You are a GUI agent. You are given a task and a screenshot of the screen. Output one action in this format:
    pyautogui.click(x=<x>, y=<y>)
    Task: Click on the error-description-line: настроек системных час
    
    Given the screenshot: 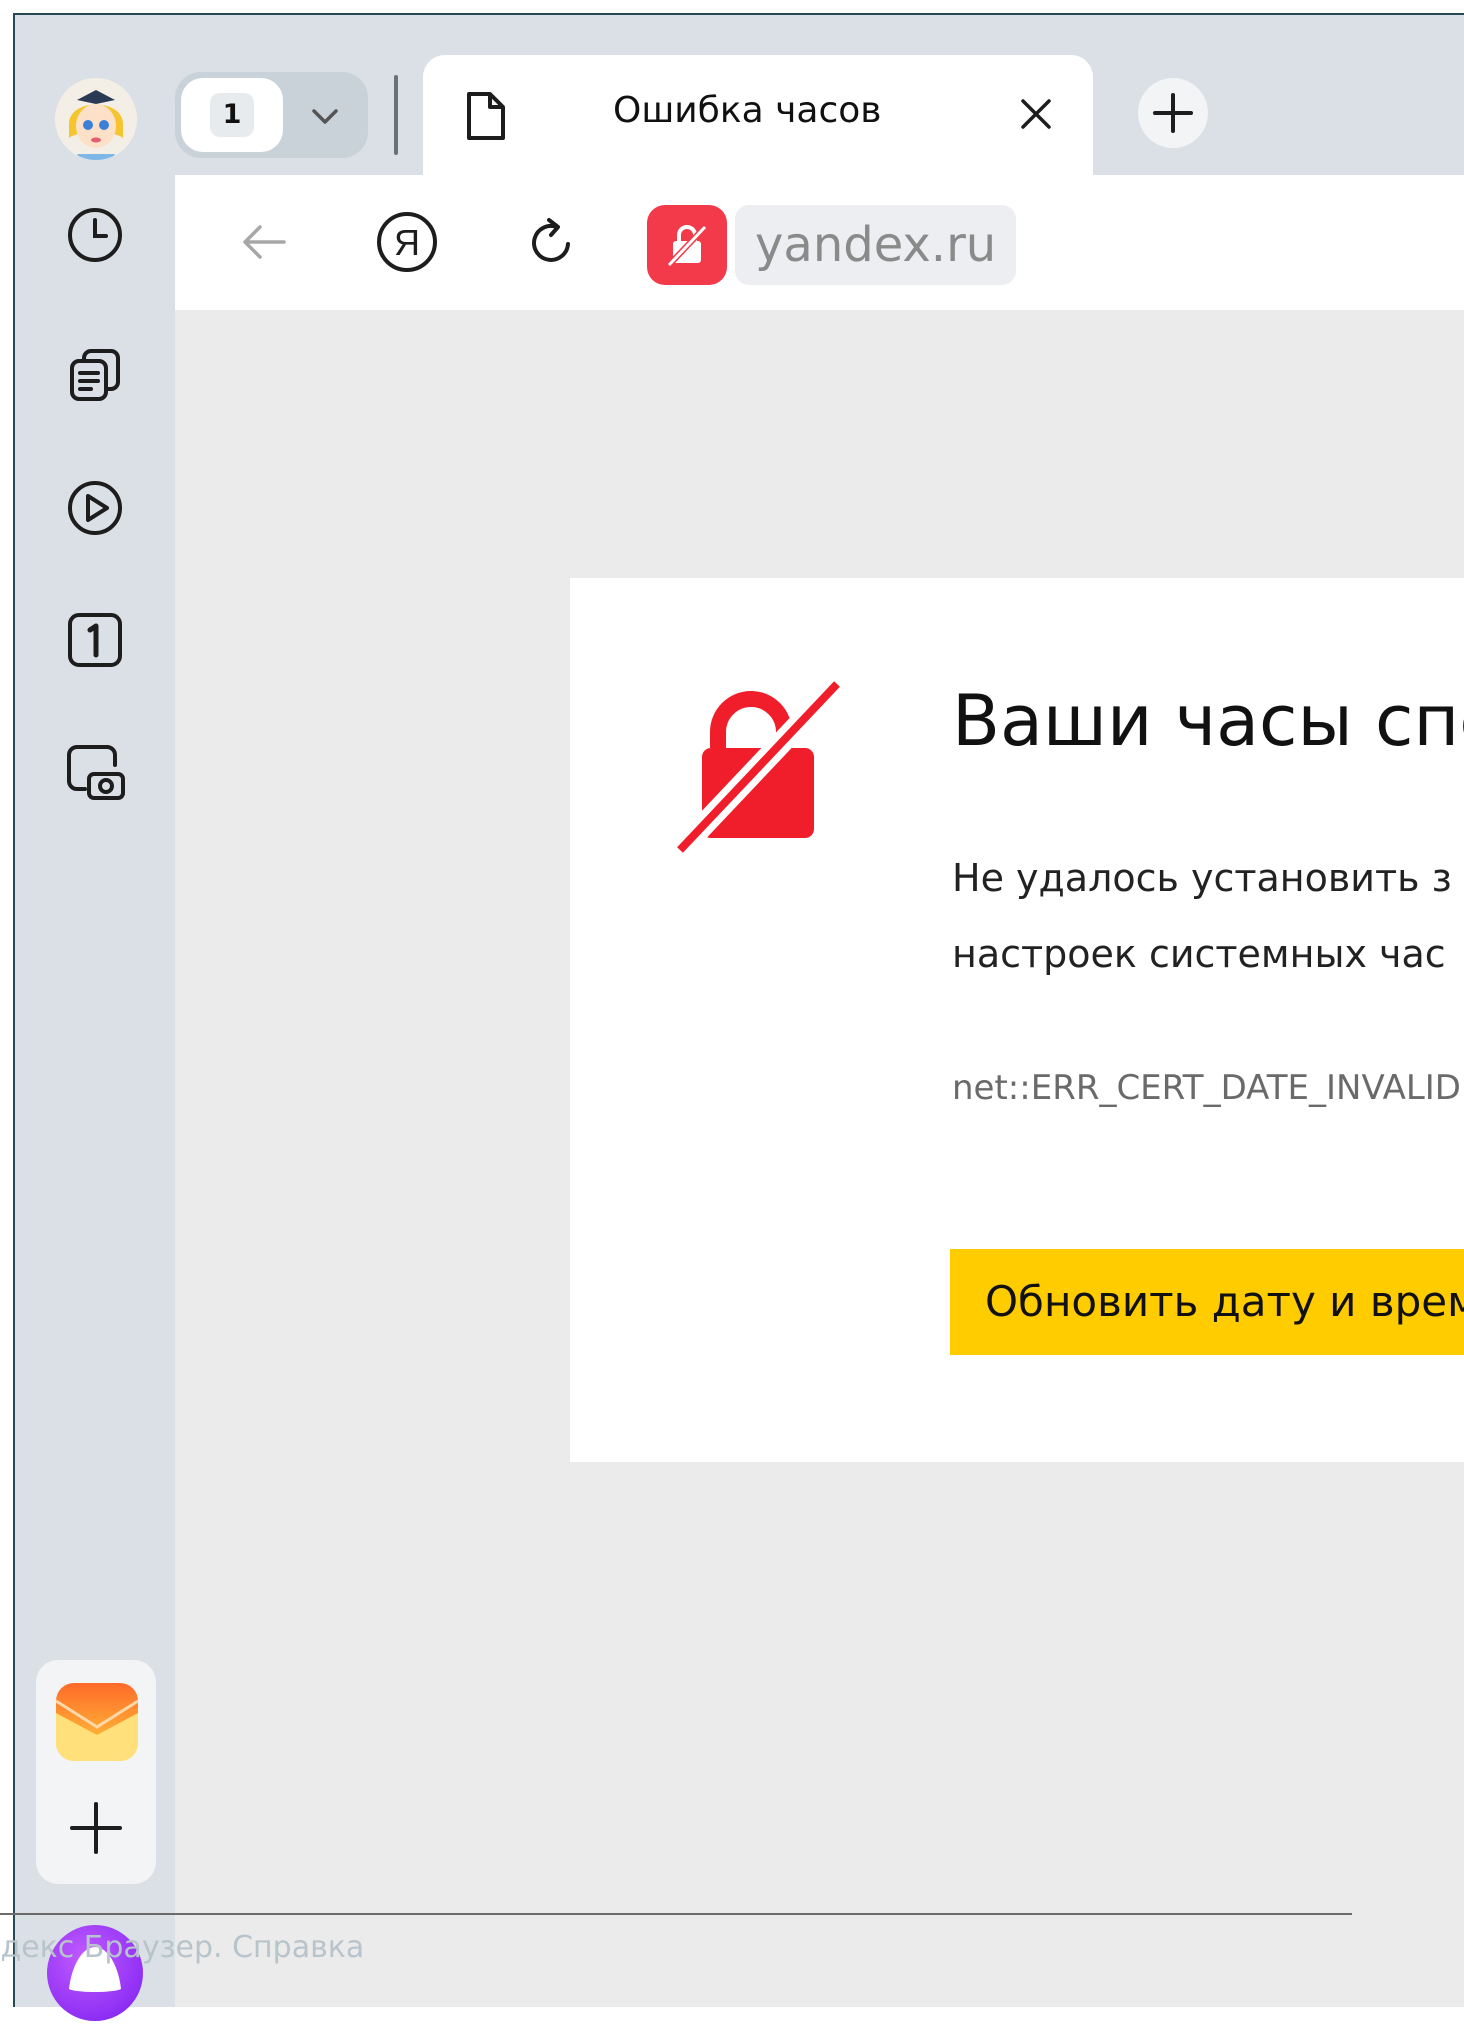 What is the action you would take?
    pyautogui.click(x=1199, y=954)
    